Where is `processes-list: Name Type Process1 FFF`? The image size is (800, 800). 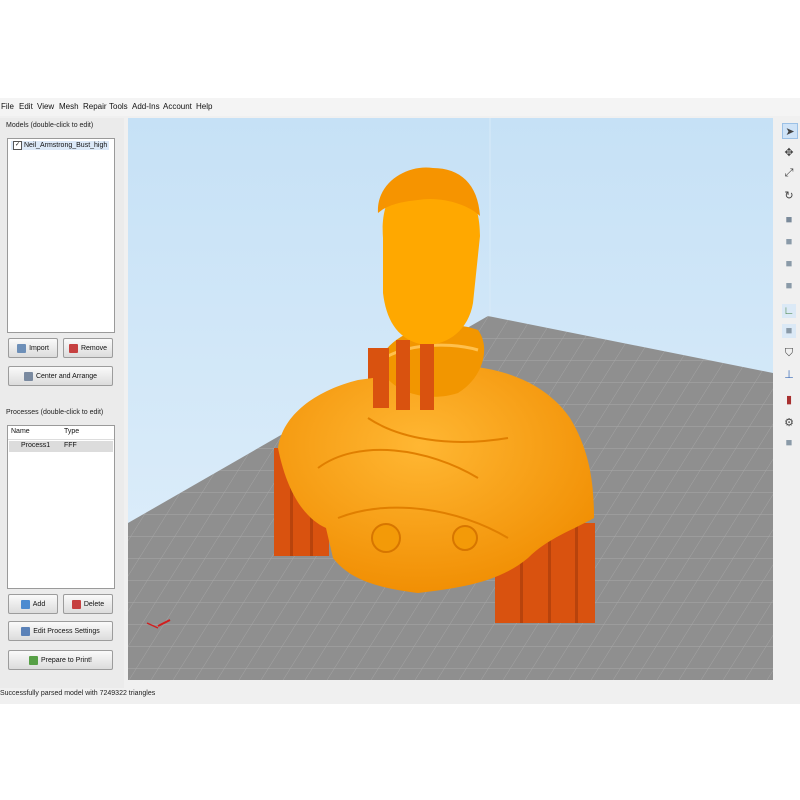
processes-list: Name Type Process1 FFF is located at coordinates (61, 507).